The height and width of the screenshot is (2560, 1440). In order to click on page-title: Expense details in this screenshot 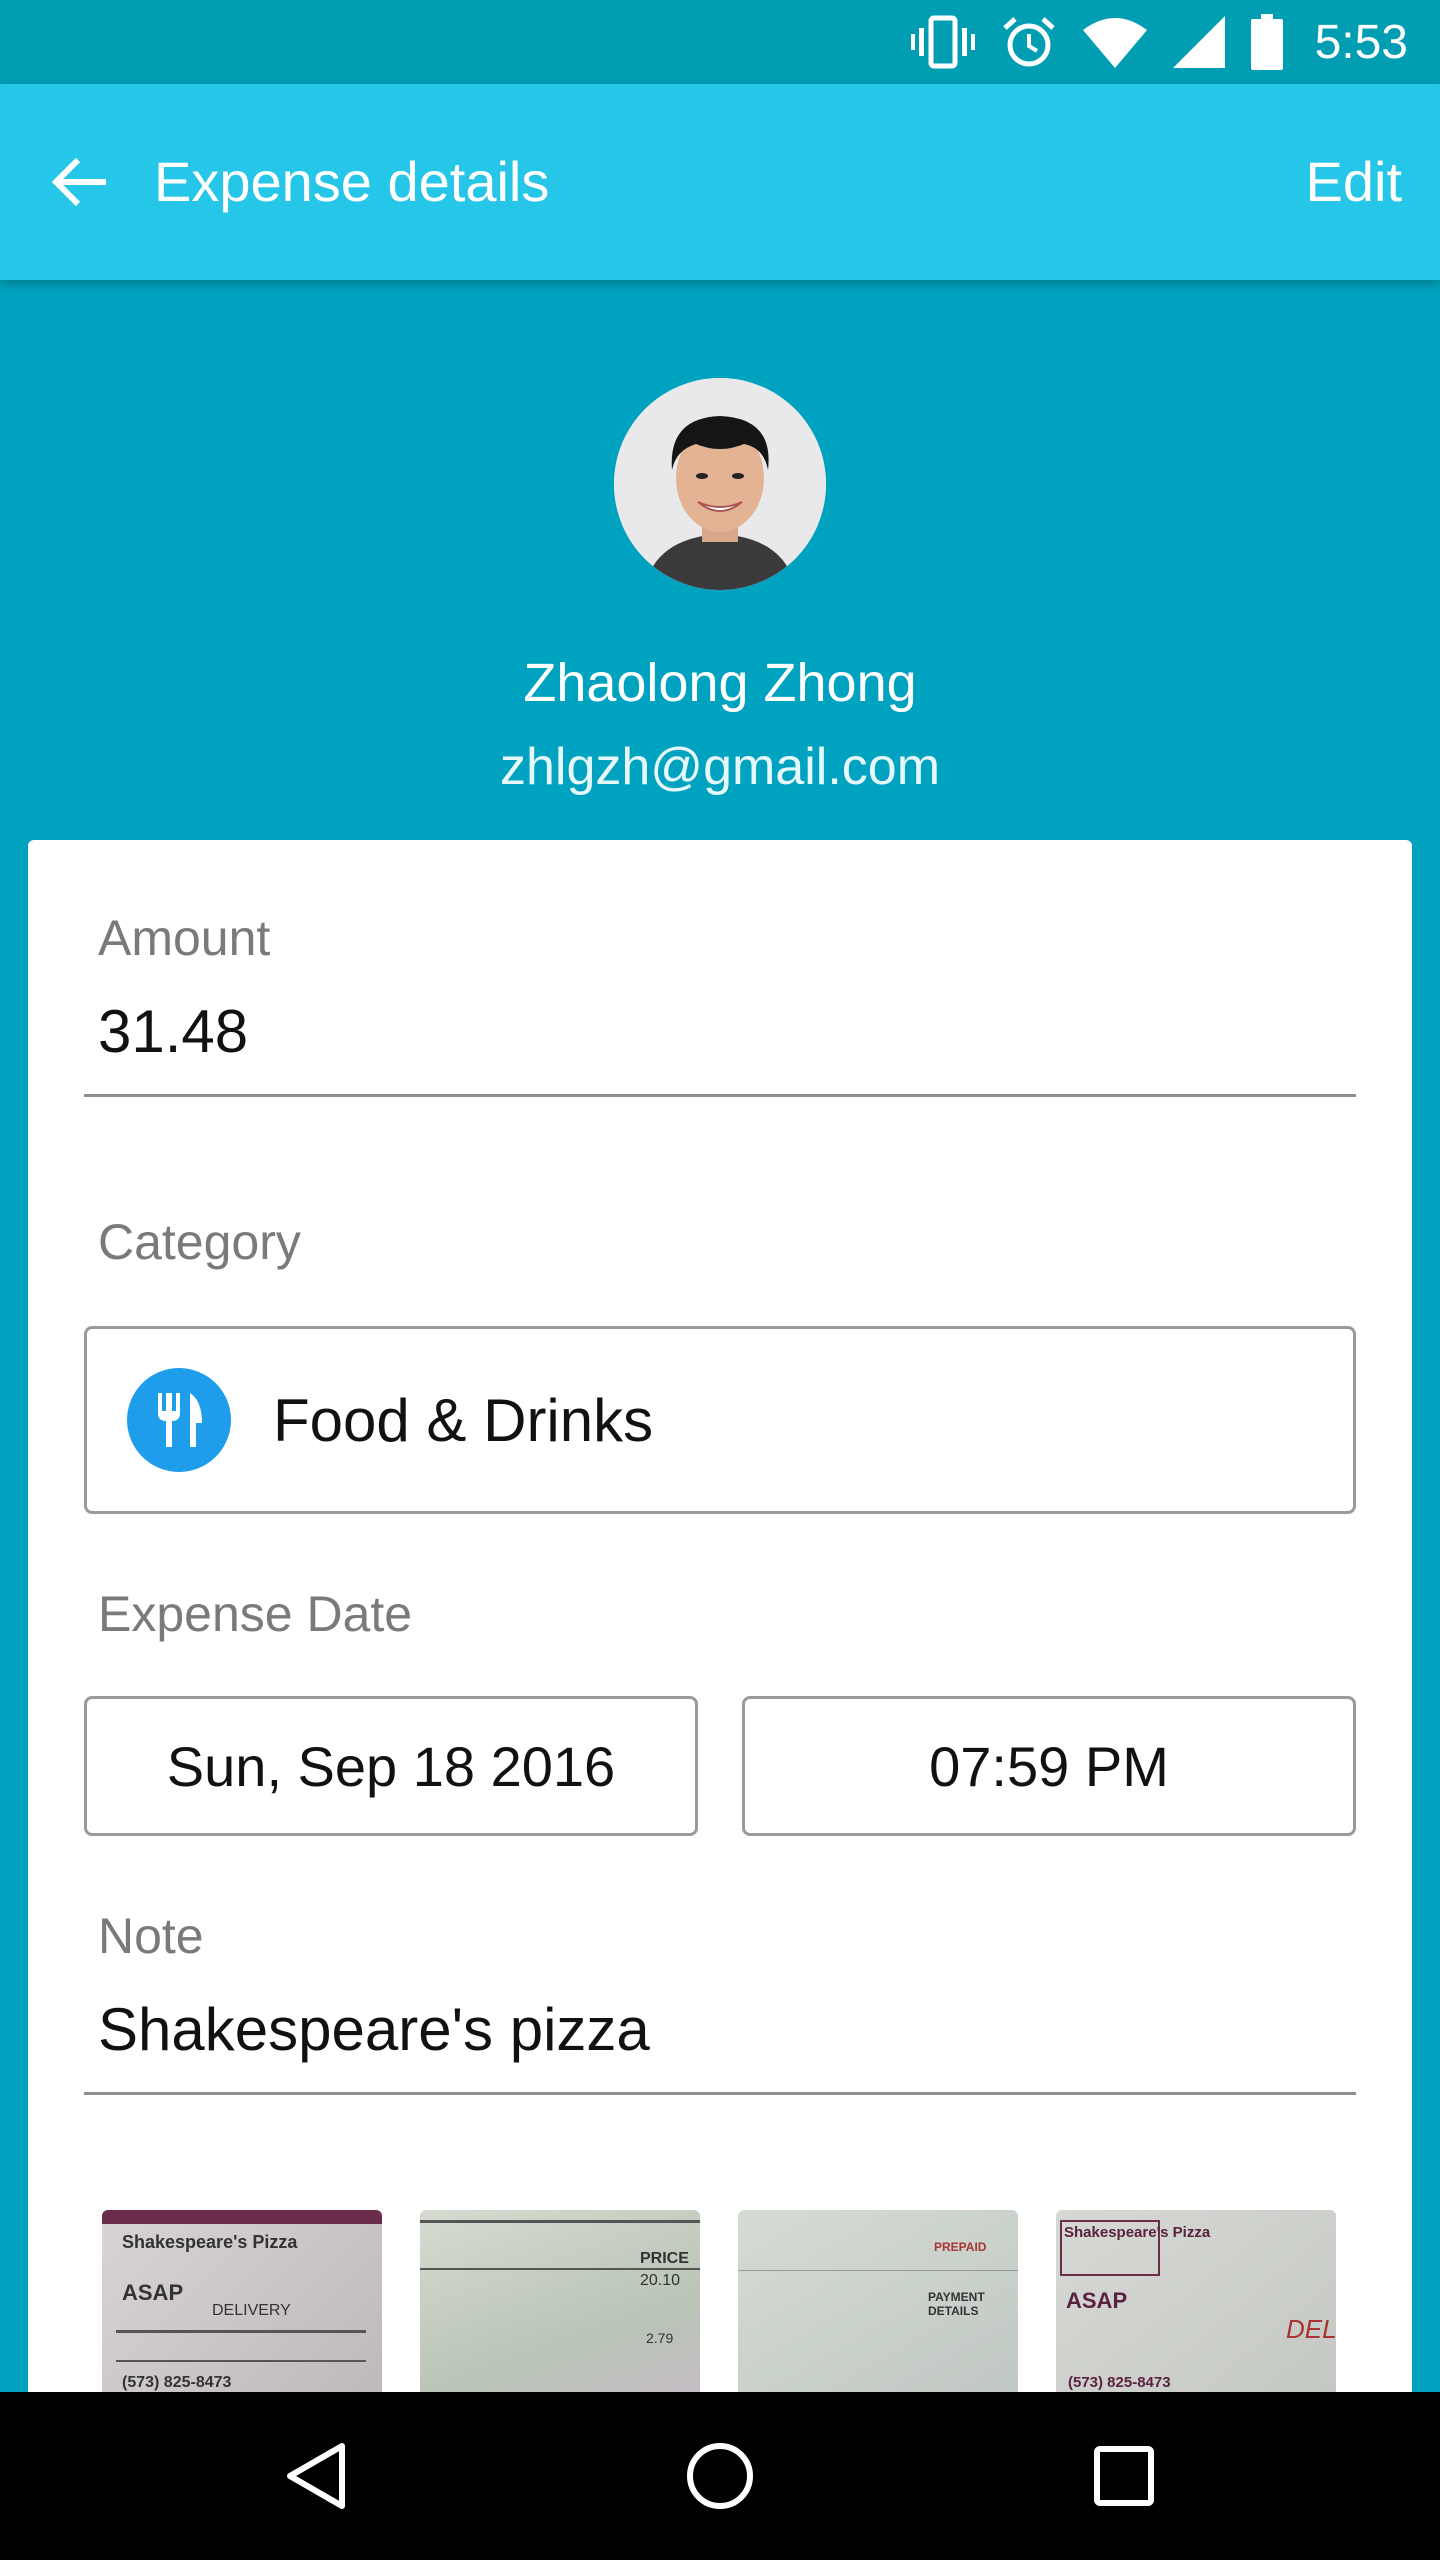, I will do `click(352, 181)`.